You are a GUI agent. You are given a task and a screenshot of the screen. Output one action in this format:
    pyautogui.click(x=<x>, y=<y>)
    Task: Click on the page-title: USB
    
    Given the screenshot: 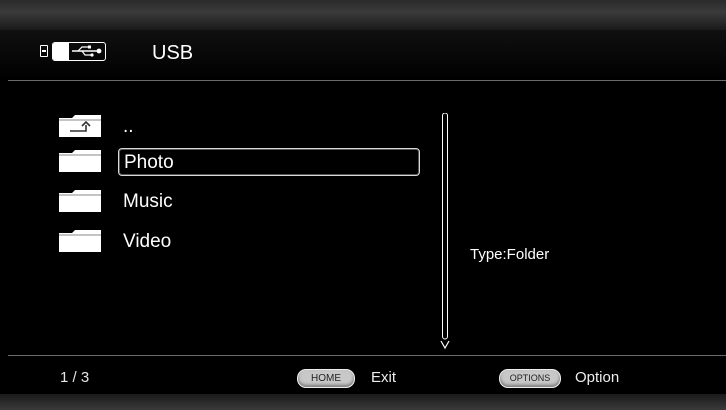 What is the action you would take?
    pyautogui.click(x=173, y=53)
    